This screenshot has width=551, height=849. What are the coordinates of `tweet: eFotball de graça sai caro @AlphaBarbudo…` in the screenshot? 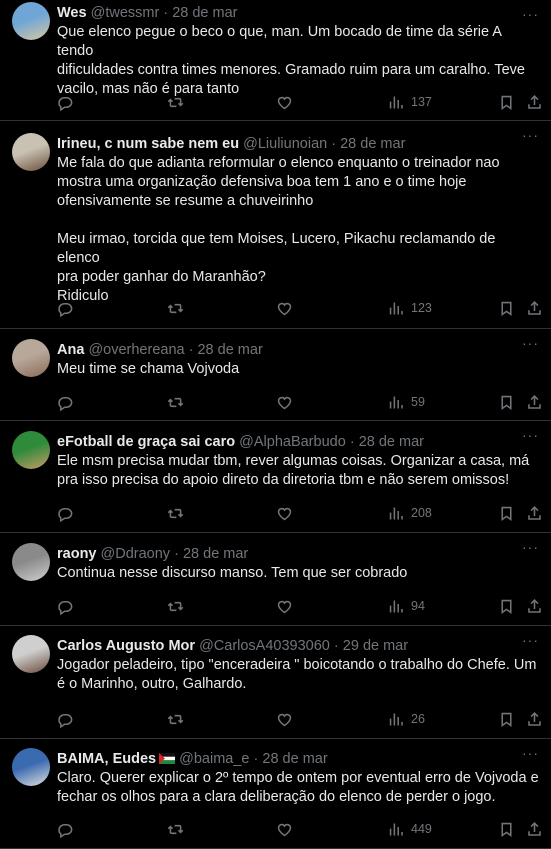 It's located at (275, 477).